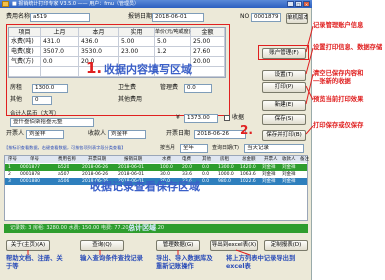 The width and height of the screenshot is (385, 280). I want to click on line-settings, so click(309, 61).